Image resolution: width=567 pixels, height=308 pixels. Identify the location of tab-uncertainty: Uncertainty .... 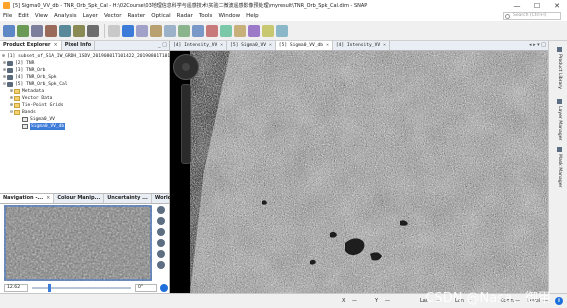
(128, 198).